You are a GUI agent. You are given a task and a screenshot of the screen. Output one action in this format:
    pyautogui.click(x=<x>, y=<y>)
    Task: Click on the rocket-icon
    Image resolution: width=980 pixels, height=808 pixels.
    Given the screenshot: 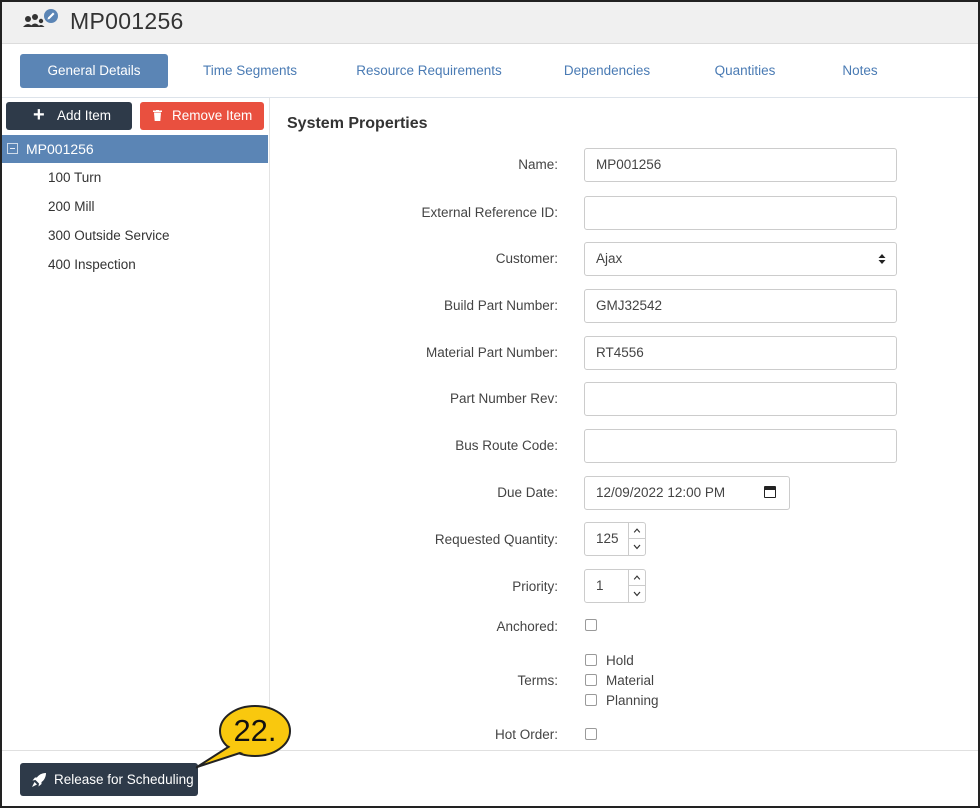 What is the action you would take?
    pyautogui.click(x=39, y=780)
    